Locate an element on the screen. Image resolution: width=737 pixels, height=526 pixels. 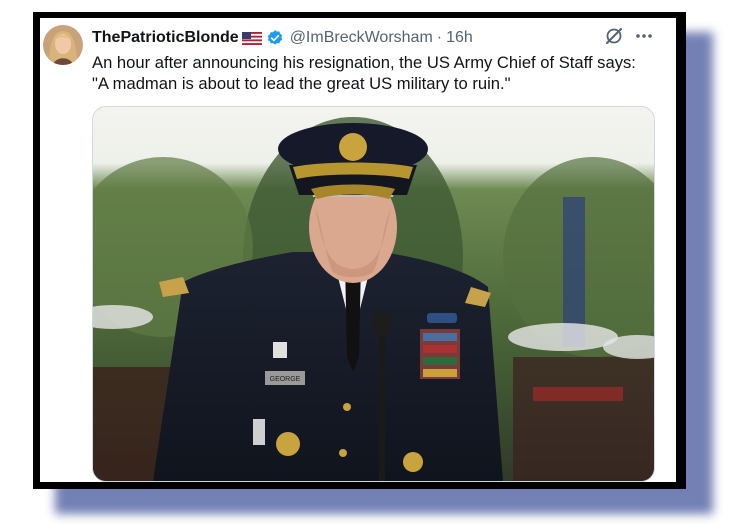
tweet-header: ThePatrioticBlonde @ImBreckWorsham · 16h is located at coordinates (282, 38).